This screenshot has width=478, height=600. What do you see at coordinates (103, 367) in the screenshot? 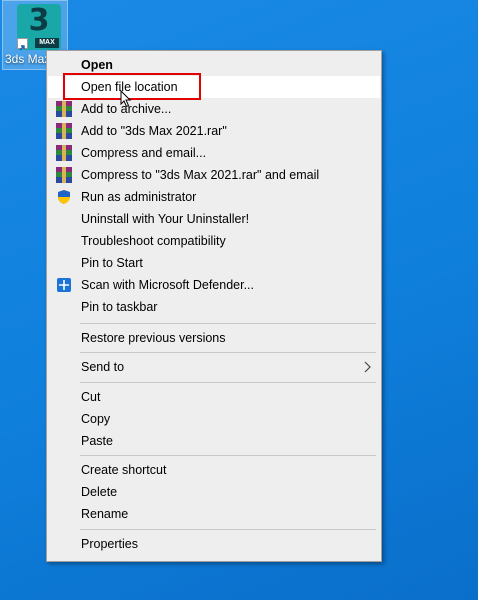
I see `menu-item-label: Send to` at bounding box center [103, 367].